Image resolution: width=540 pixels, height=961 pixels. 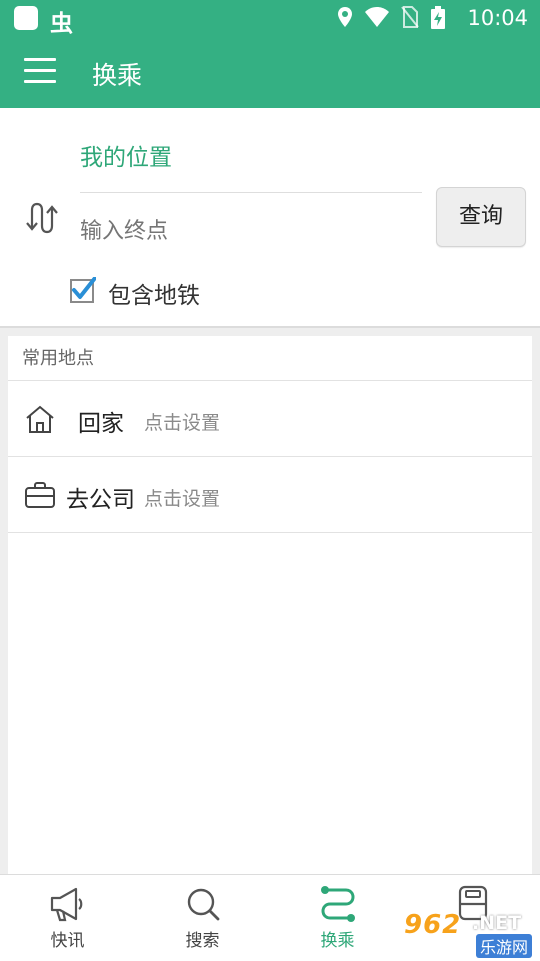 What do you see at coordinates (203, 904) in the screenshot?
I see `search-icon` at bounding box center [203, 904].